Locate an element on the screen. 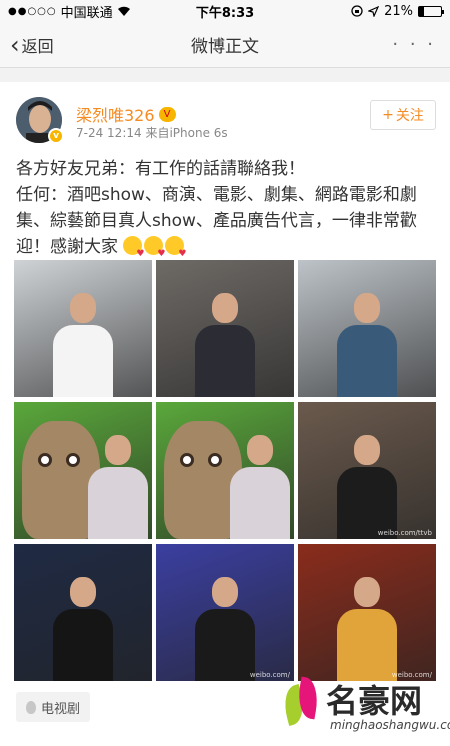  flame-icon is located at coordinates (31, 707).